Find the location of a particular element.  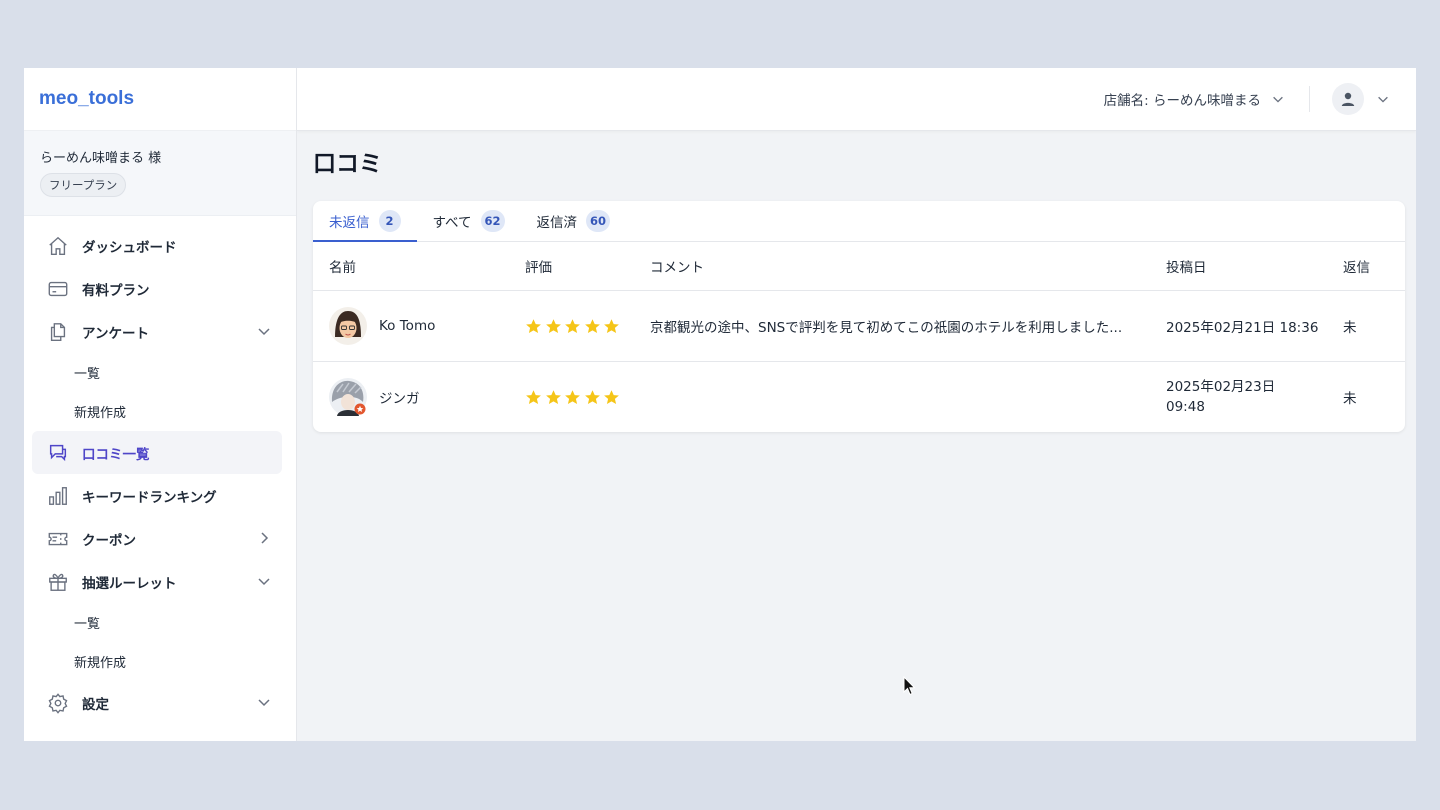

user-avatar-icon is located at coordinates (1348, 99).